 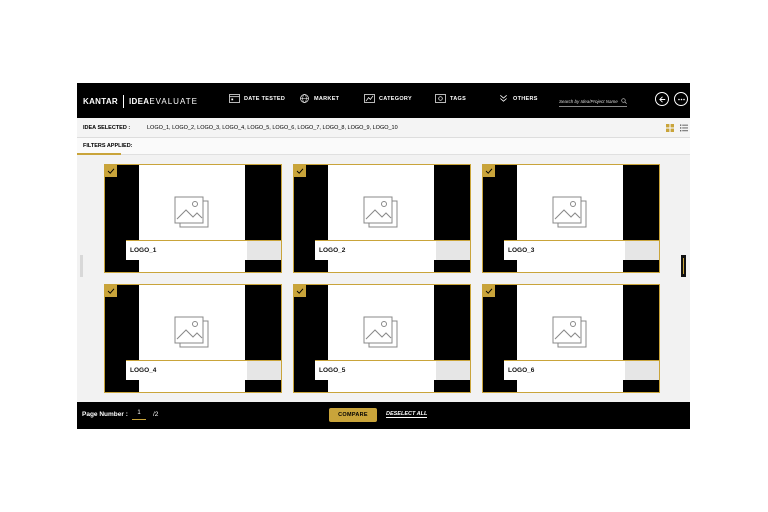 I want to click on category-icon, so click(x=369, y=98).